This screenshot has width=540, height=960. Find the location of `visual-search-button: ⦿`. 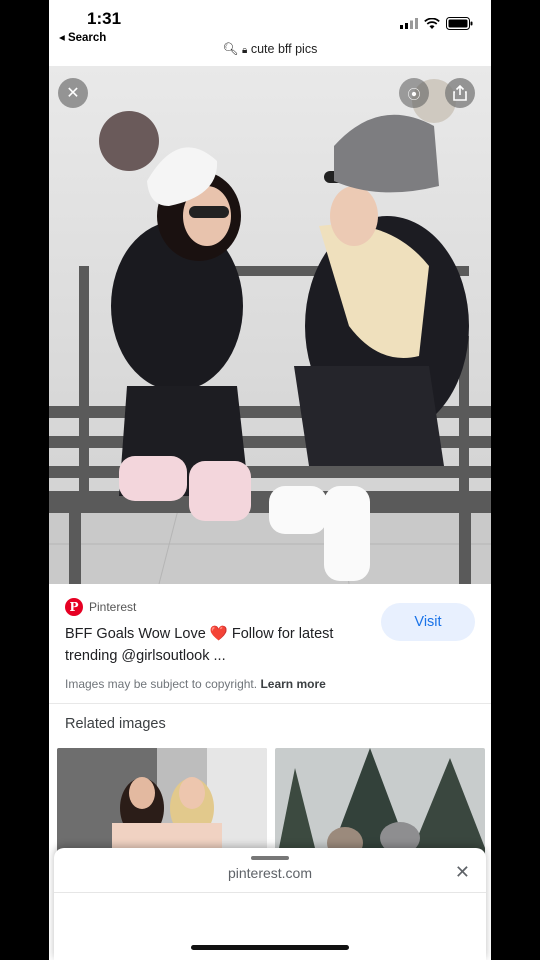

visual-search-button: ⦿ is located at coordinates (414, 93).